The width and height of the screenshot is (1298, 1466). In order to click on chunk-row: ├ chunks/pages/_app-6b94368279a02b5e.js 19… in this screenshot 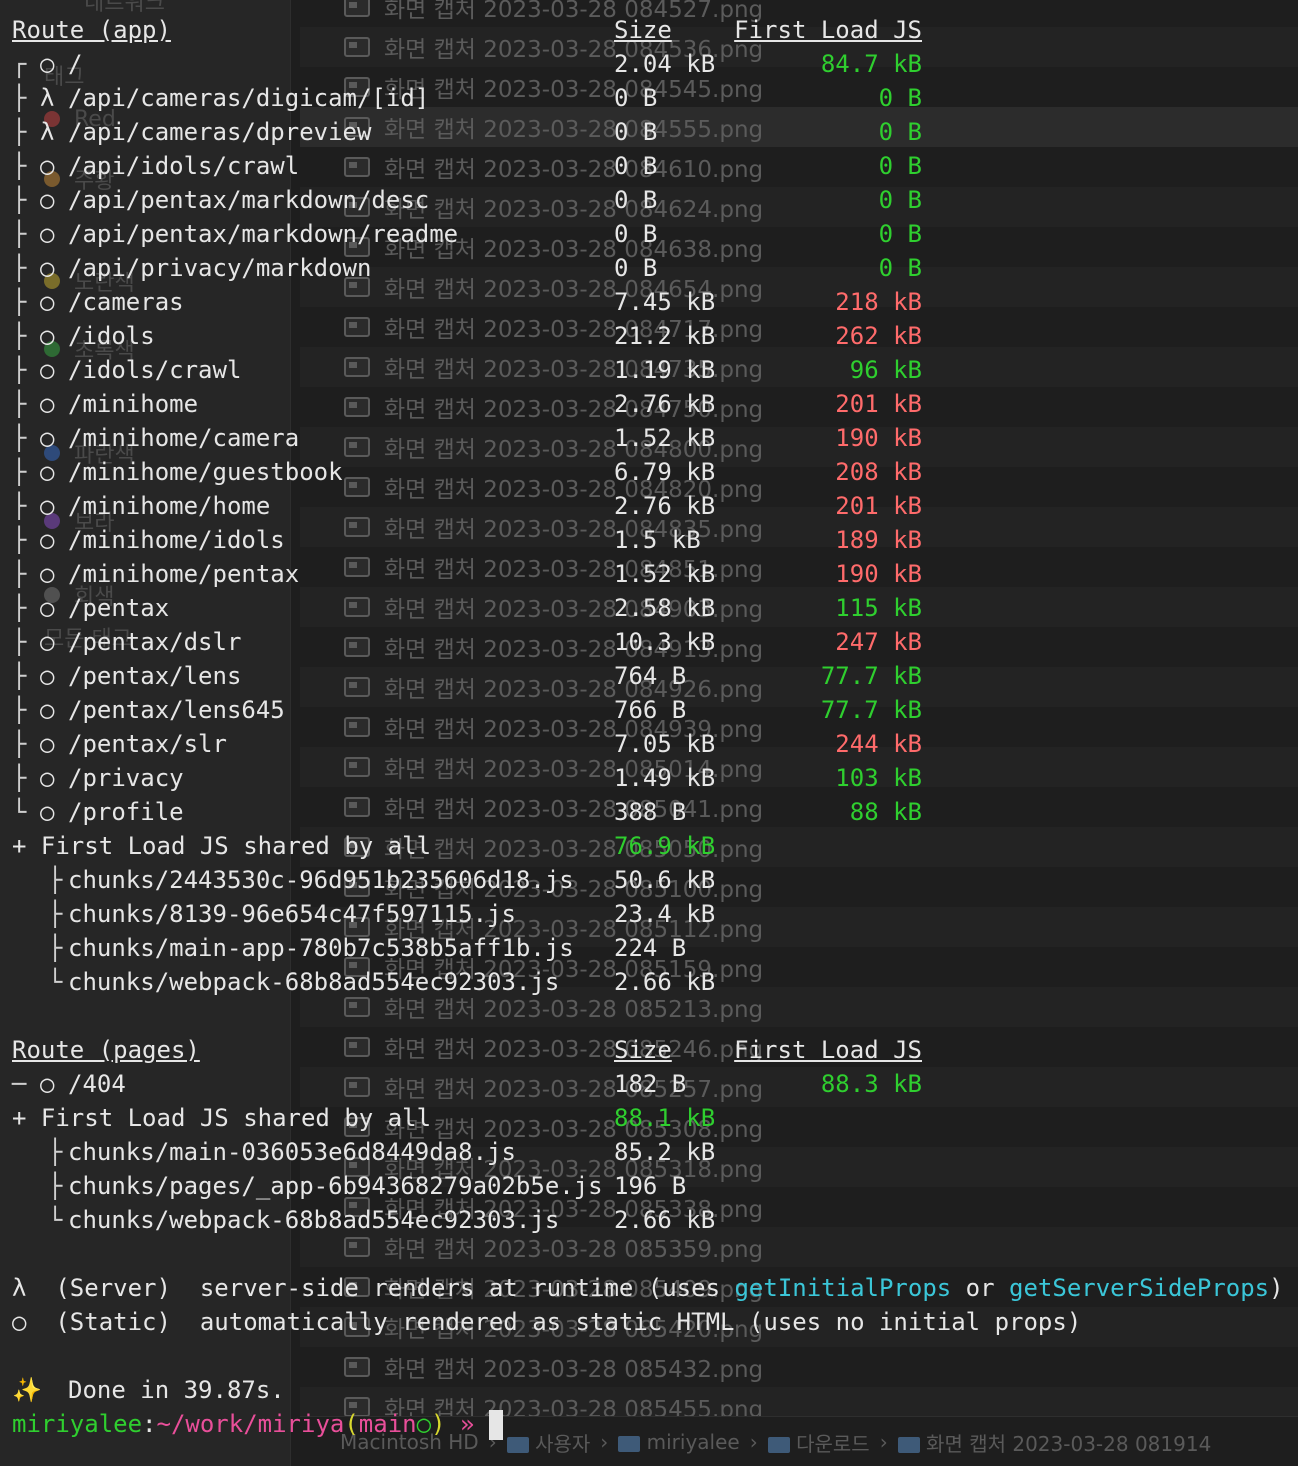, I will do `click(649, 1186)`.